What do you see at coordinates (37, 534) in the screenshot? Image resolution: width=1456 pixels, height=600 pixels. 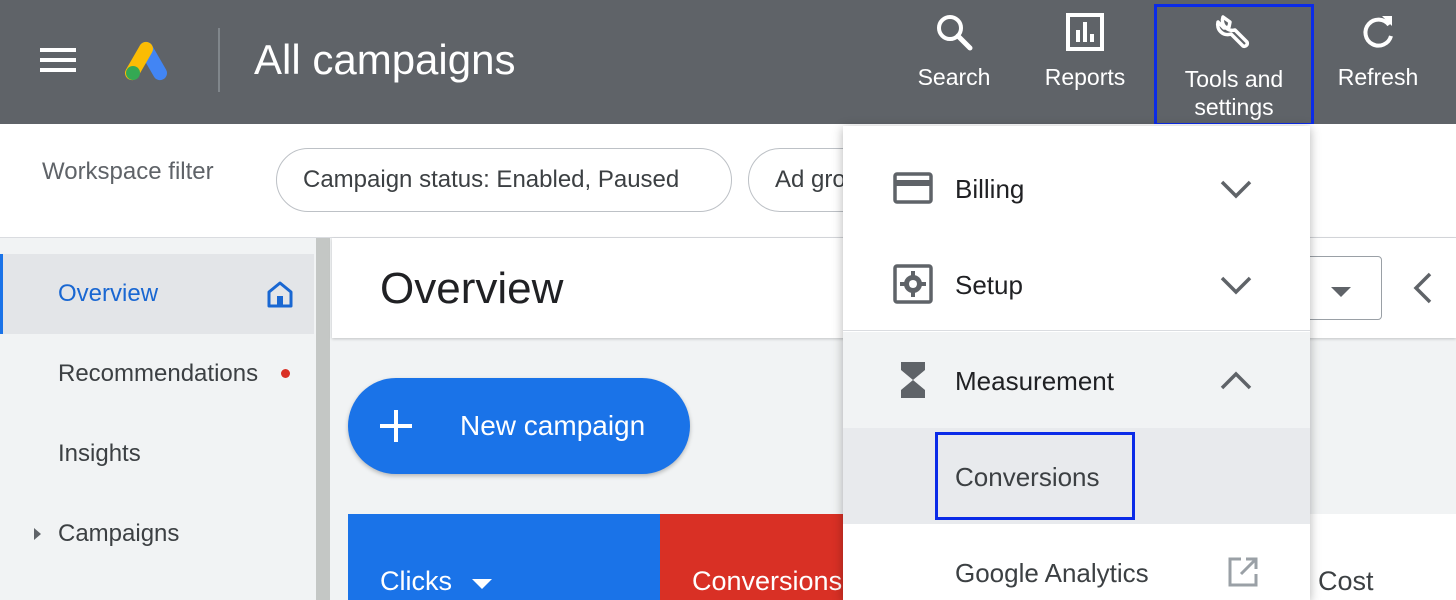 I see `expand-caret-icon` at bounding box center [37, 534].